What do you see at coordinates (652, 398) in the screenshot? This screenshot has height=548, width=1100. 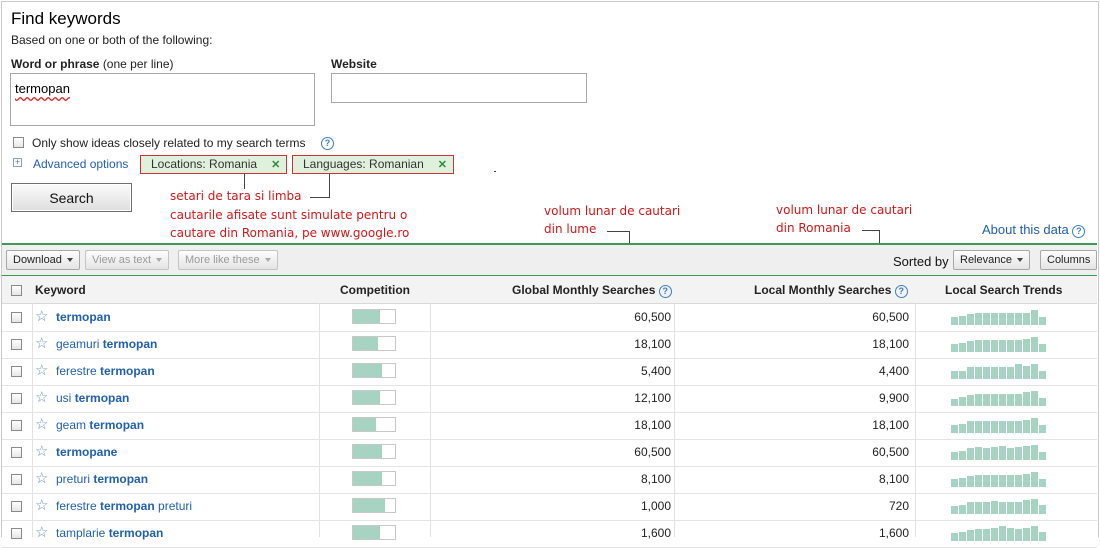 I see `global-monthly-value: 12,100` at bounding box center [652, 398].